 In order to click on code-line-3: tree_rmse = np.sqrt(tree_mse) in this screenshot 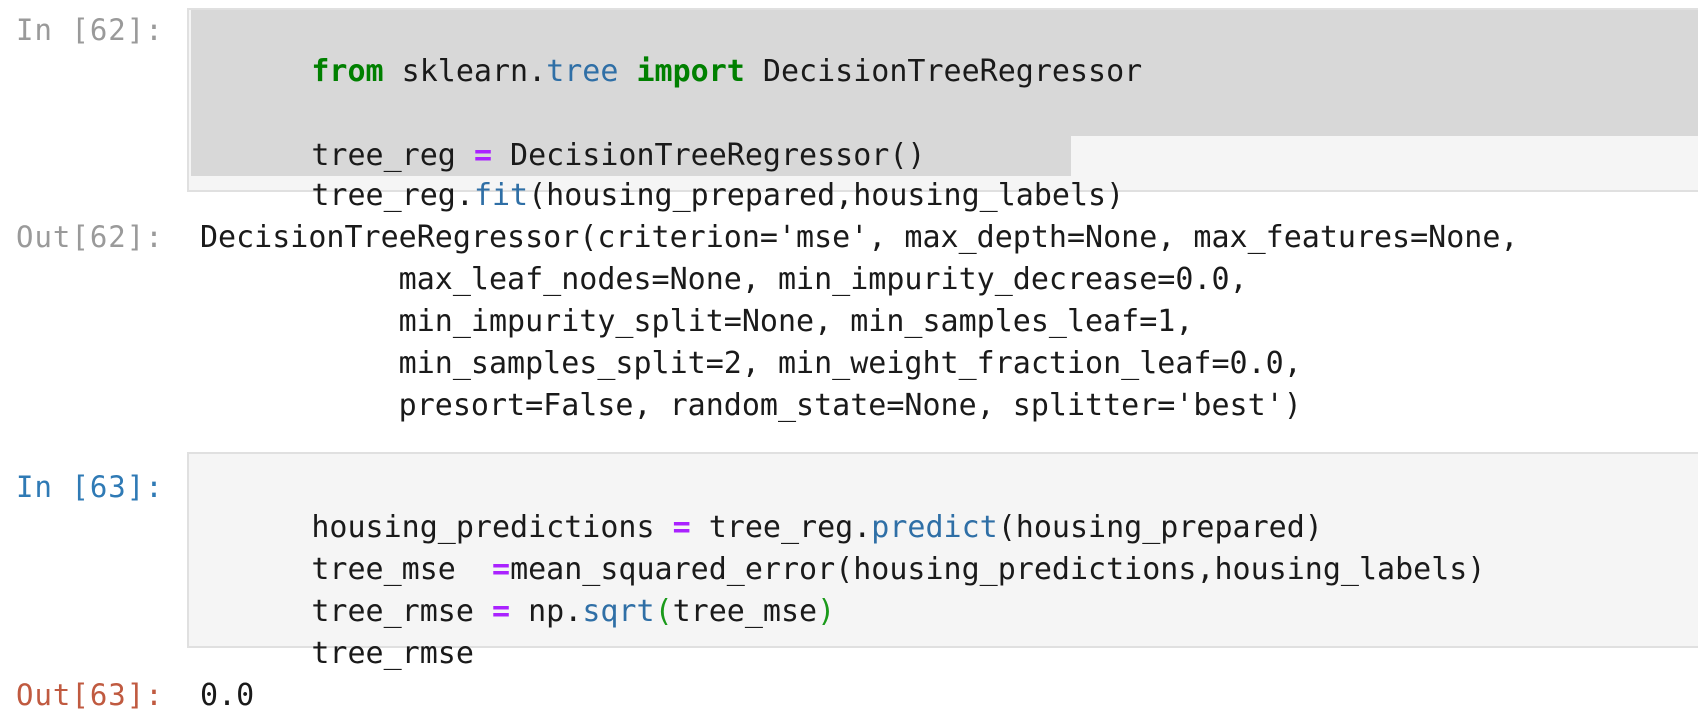, I will do `click(519, 590)`.